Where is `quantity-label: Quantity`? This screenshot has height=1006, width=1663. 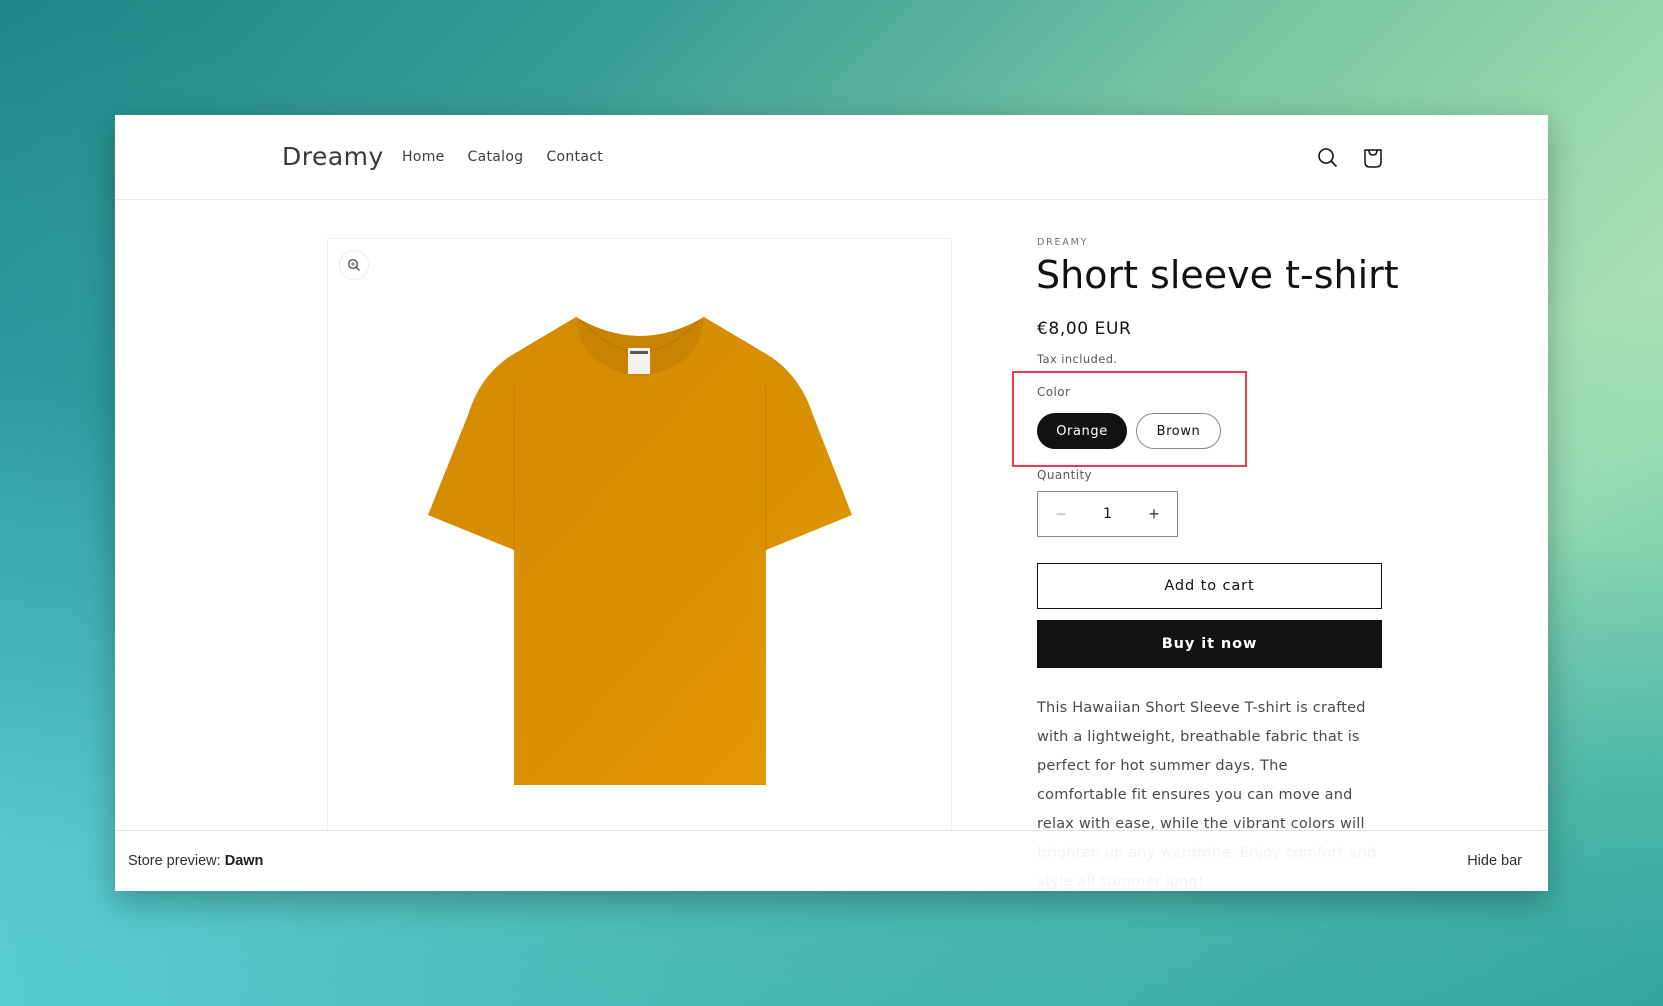
quantity-label: Quantity is located at coordinates (1065, 475).